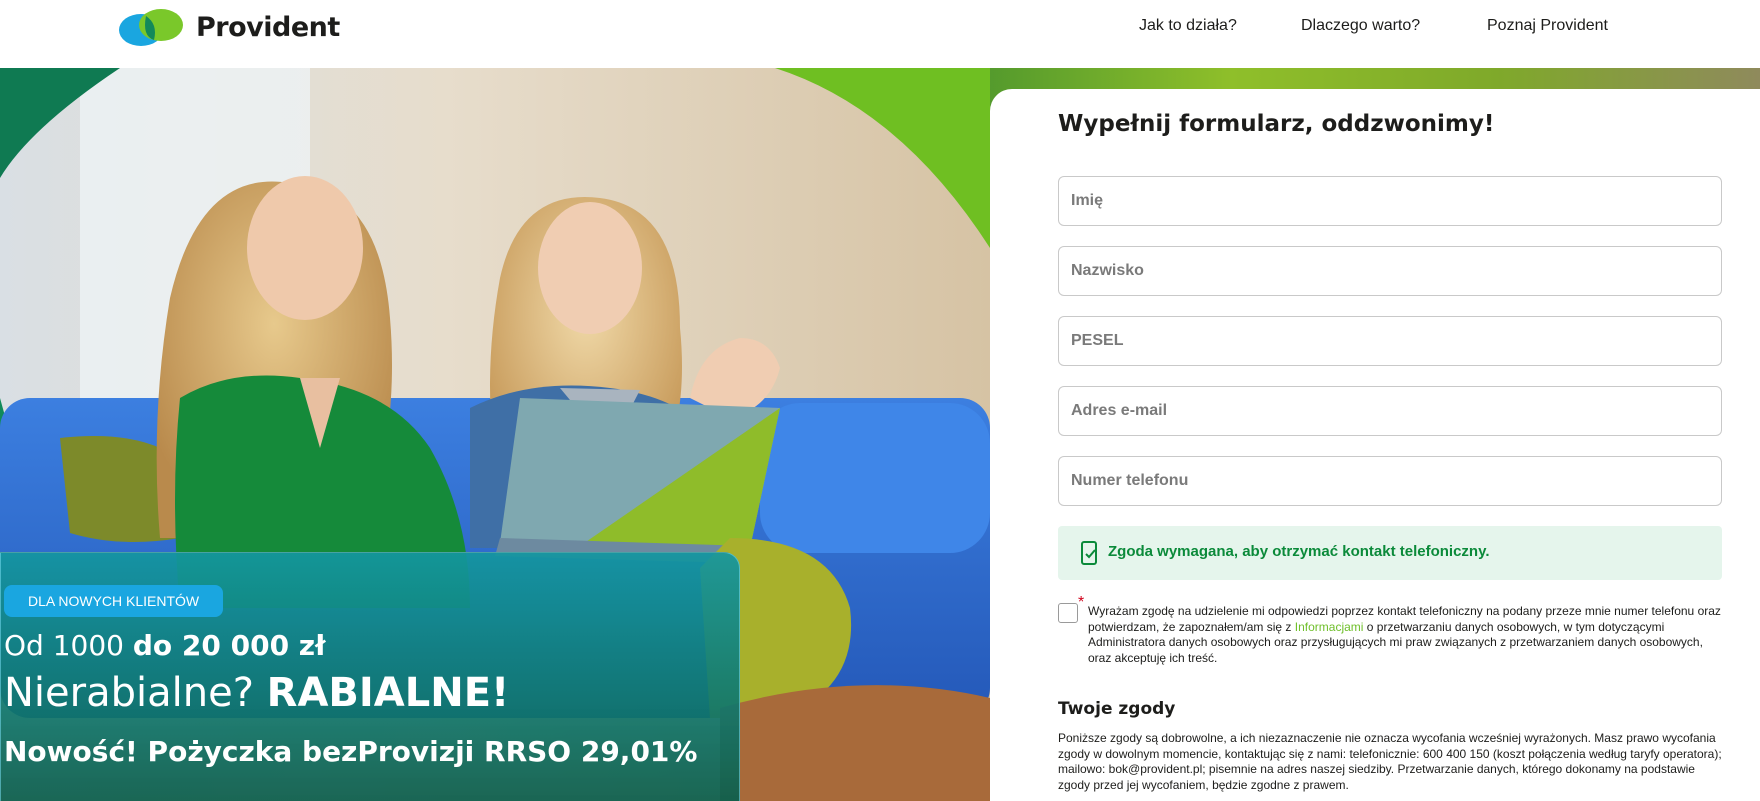 The width and height of the screenshot is (1760, 801). Describe the element at coordinates (1390, 481) in the screenshot. I see `phone-input` at that location.